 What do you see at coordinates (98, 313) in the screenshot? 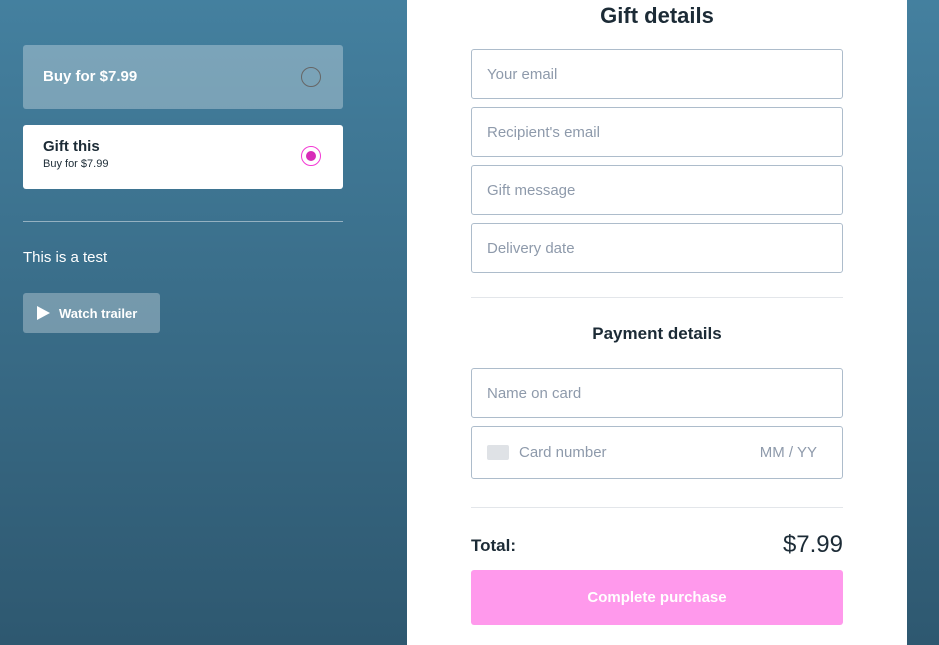
I see `watch-trailer-label: Watch trailer` at bounding box center [98, 313].